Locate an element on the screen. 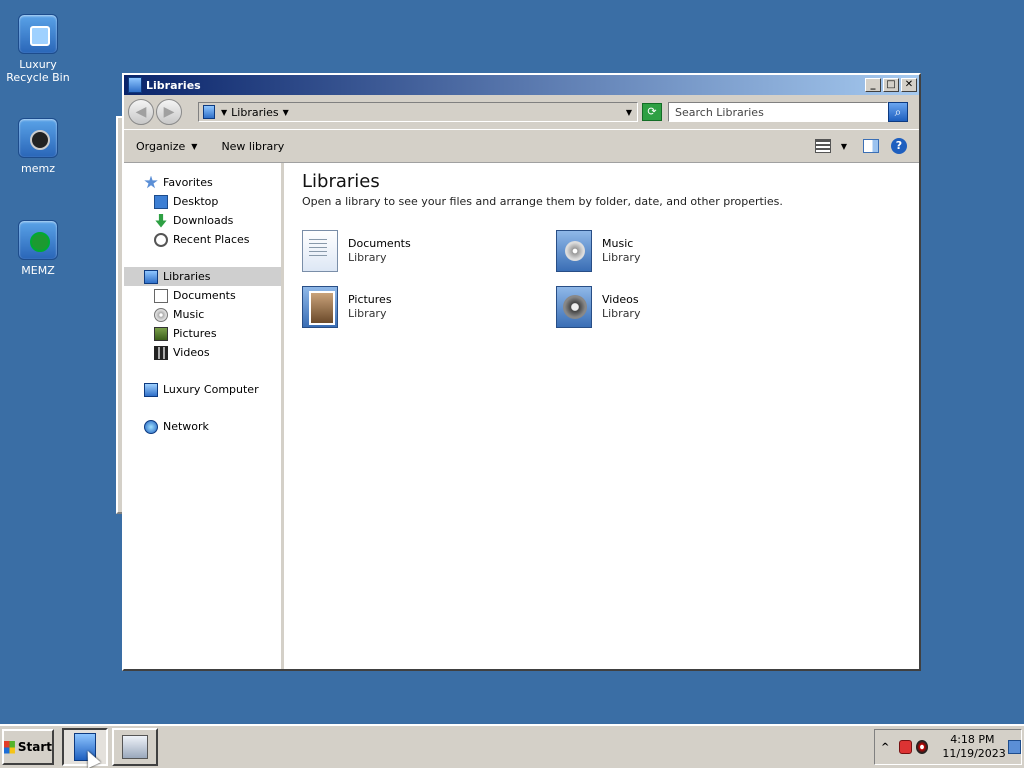  star-icon is located at coordinates (151, 182).